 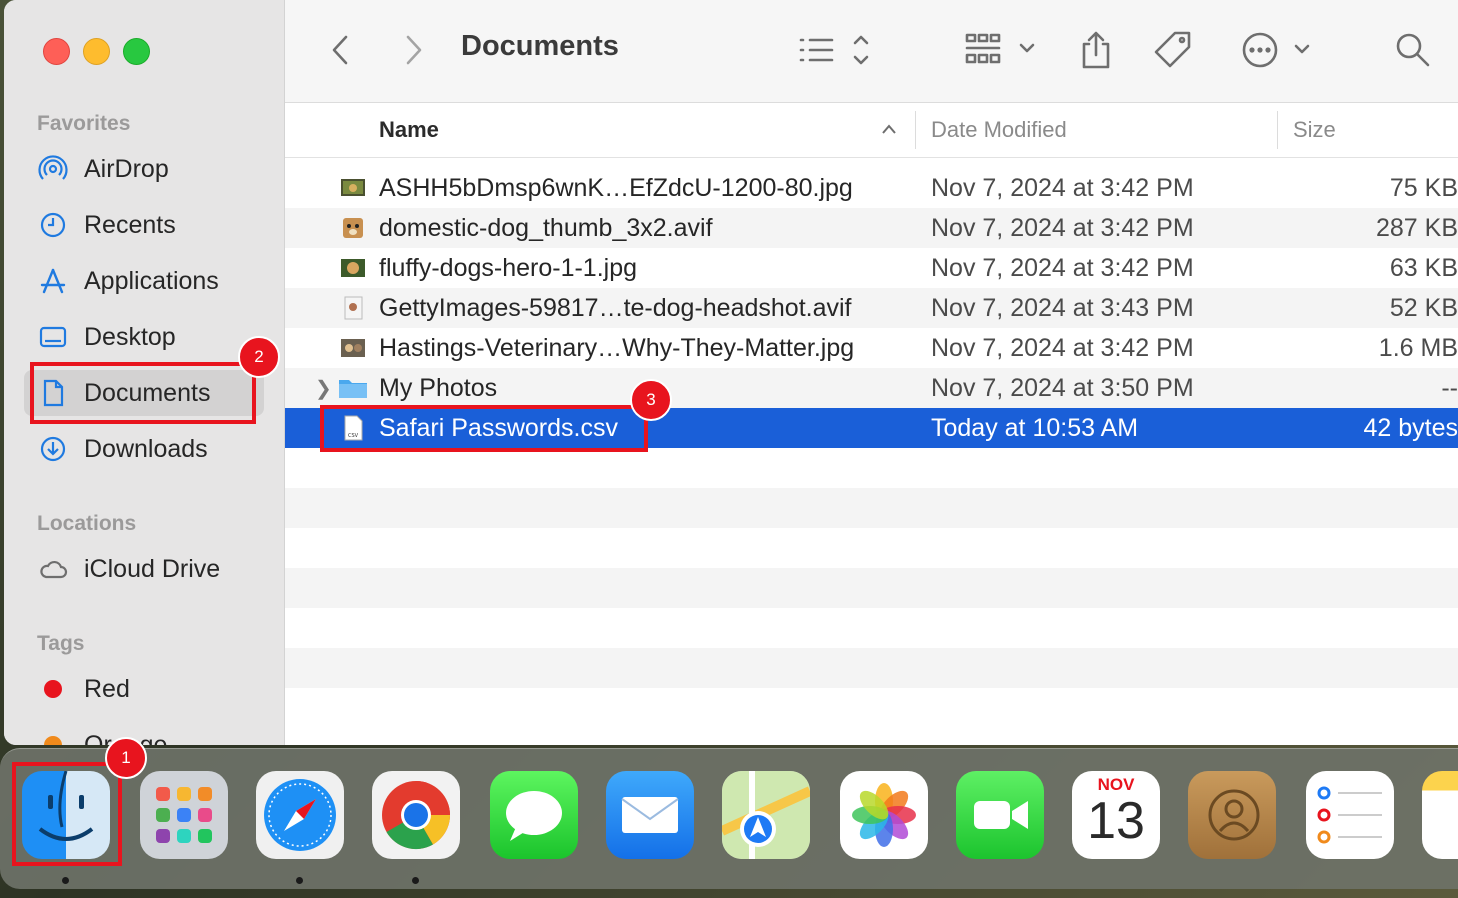 What do you see at coordinates (184, 815) in the screenshot?
I see `launchpad-dock-icon` at bounding box center [184, 815].